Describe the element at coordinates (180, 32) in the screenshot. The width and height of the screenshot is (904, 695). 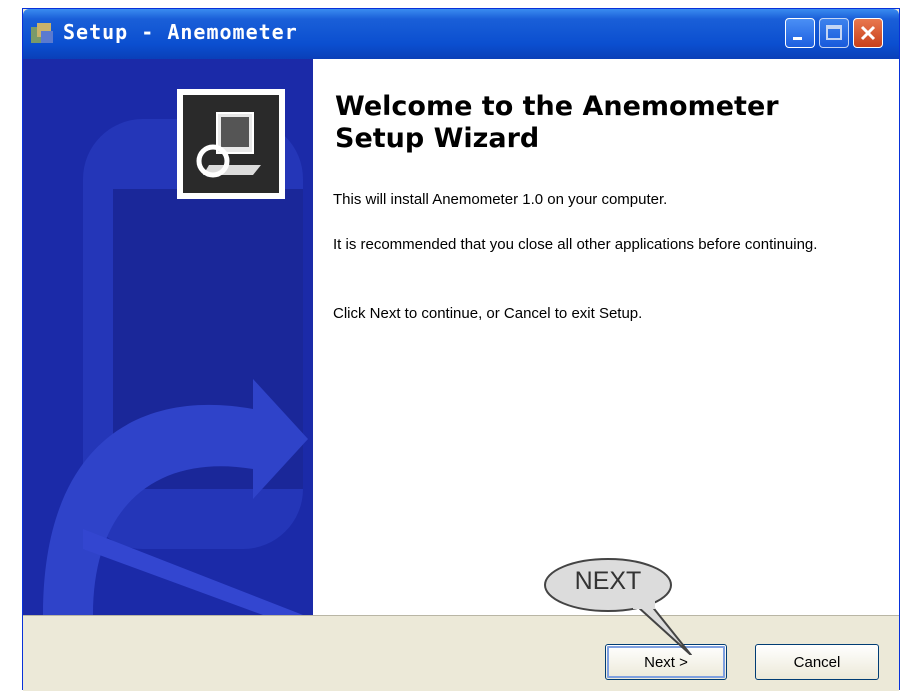
I see `window-title: Setup - Anemometer` at that location.